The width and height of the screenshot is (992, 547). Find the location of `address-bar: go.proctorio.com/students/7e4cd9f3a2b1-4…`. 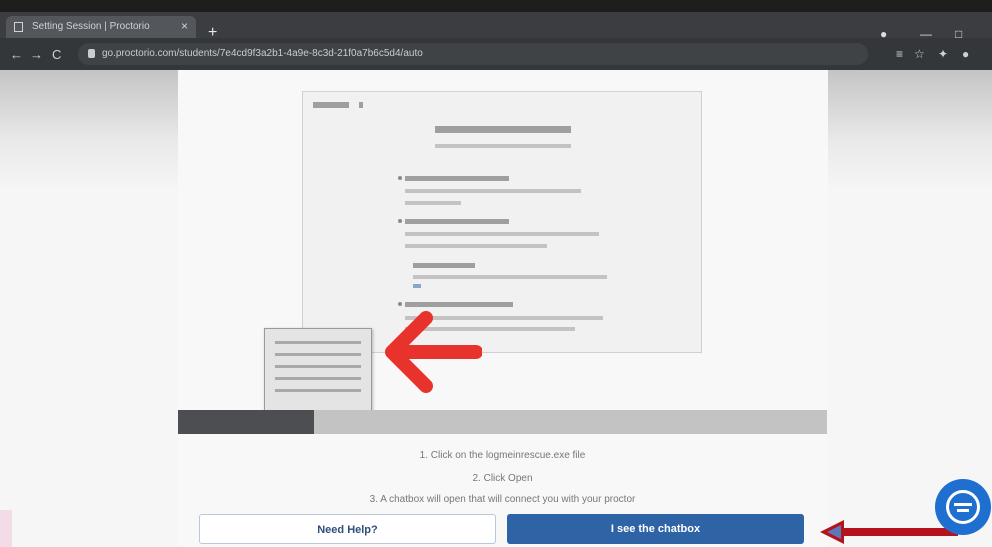

address-bar: go.proctorio.com/students/7e4cd9f3a2b1-4… is located at coordinates (473, 54).